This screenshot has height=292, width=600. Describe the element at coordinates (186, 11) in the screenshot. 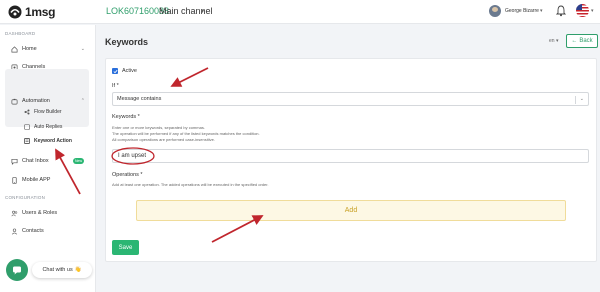

I see `channel-name: Main channel` at that location.